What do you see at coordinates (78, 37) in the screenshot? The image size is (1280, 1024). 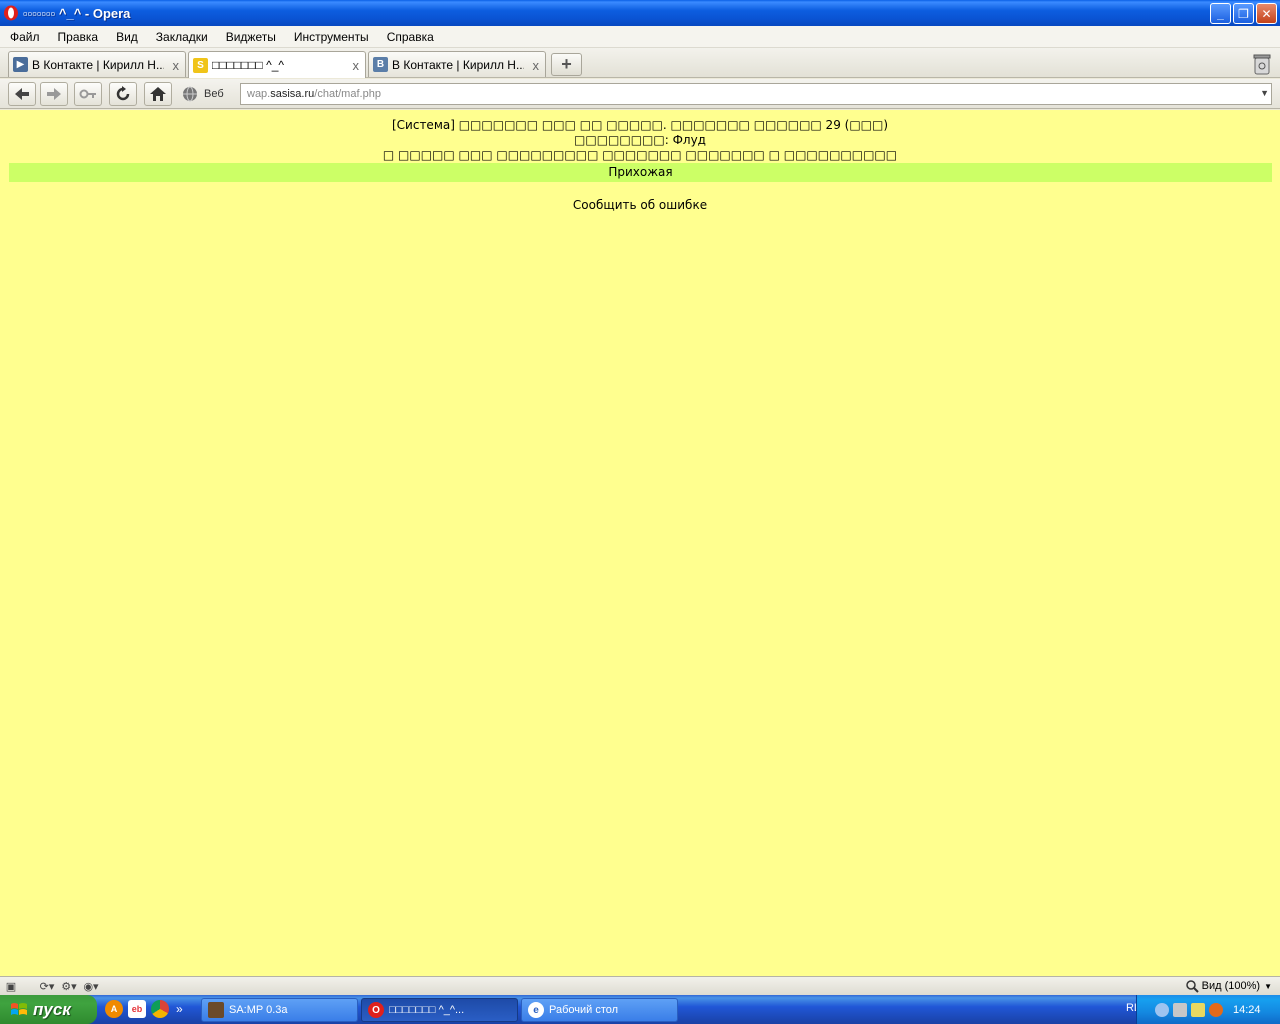 I see `menu-edit: Правка` at bounding box center [78, 37].